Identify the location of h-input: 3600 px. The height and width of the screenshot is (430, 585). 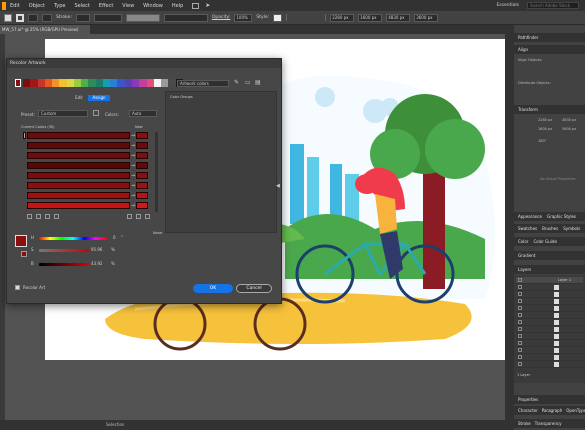
(426, 17).